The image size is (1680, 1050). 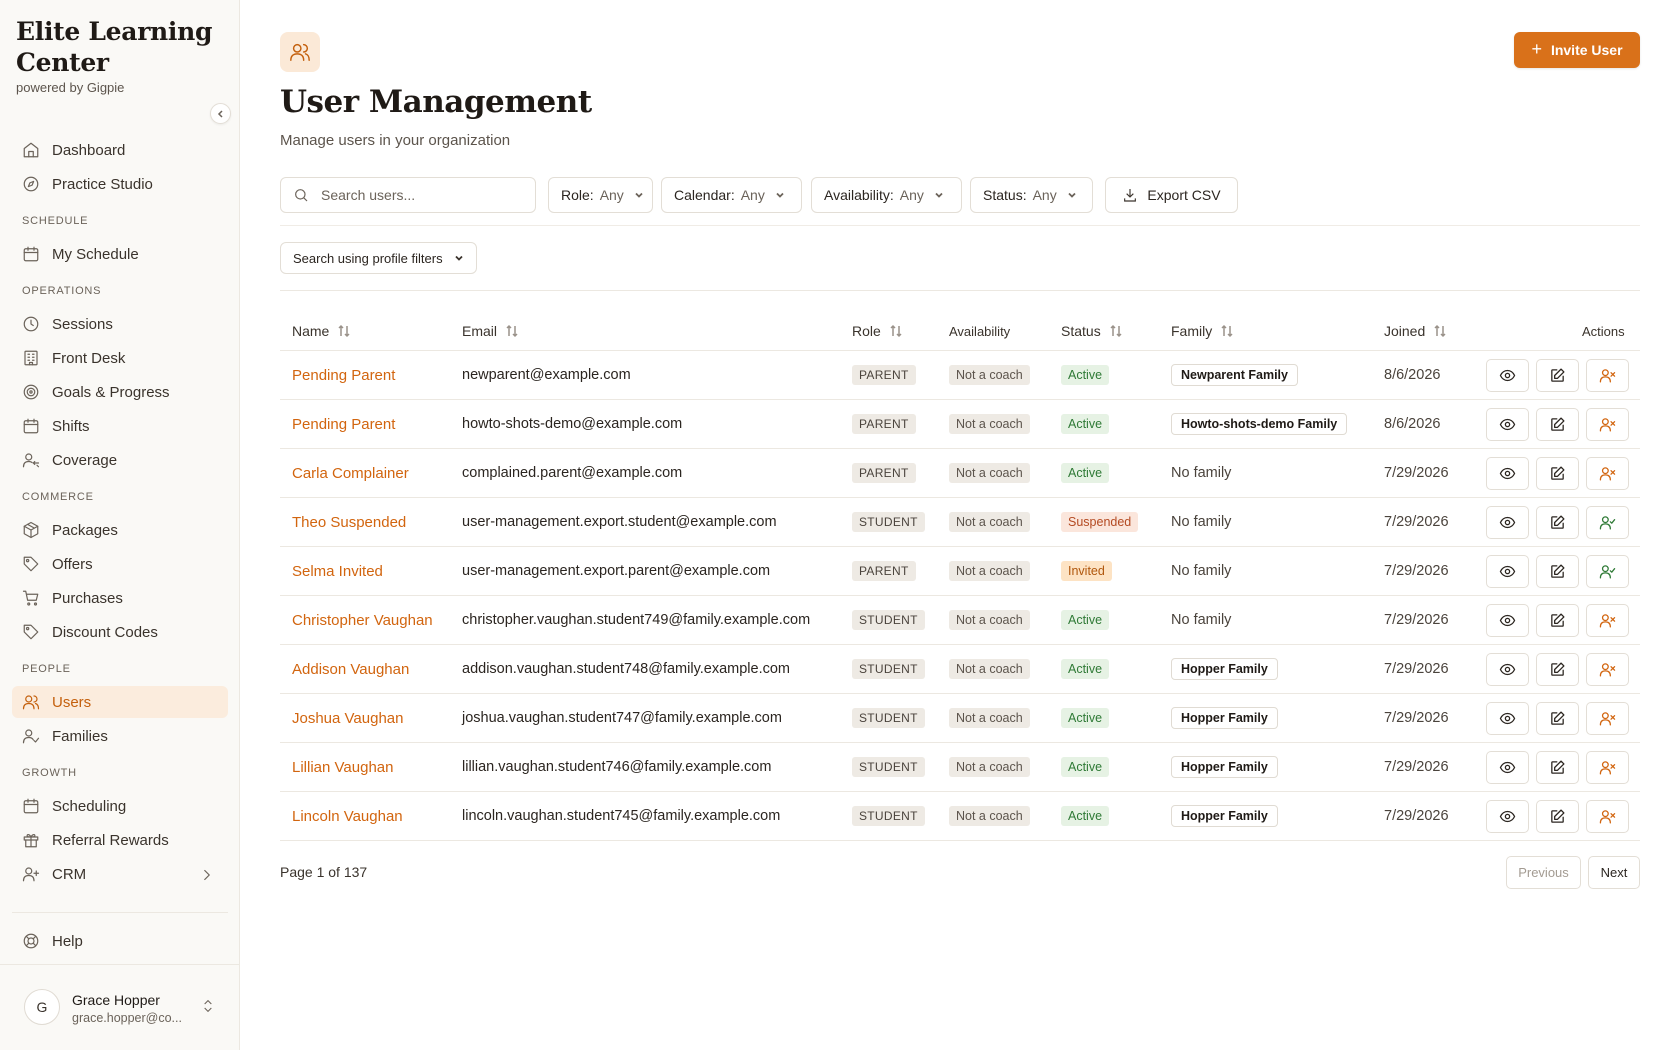 I want to click on family-chip: Newparent Family, so click(x=1234, y=375).